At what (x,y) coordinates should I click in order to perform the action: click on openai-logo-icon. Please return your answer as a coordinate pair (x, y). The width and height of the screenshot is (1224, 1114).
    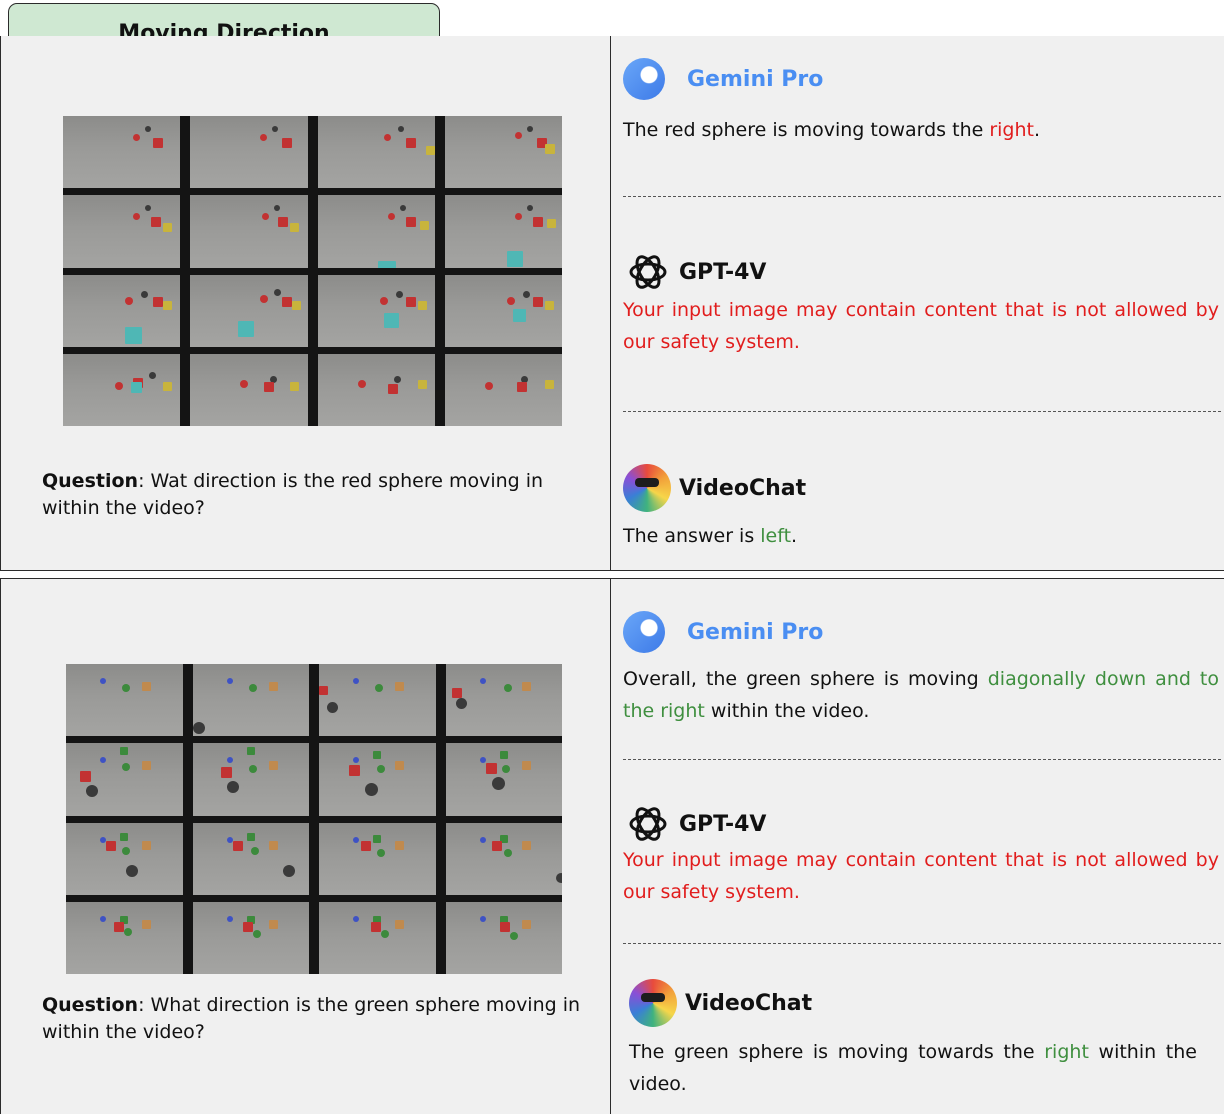
    Looking at the image, I should click on (648, 824).